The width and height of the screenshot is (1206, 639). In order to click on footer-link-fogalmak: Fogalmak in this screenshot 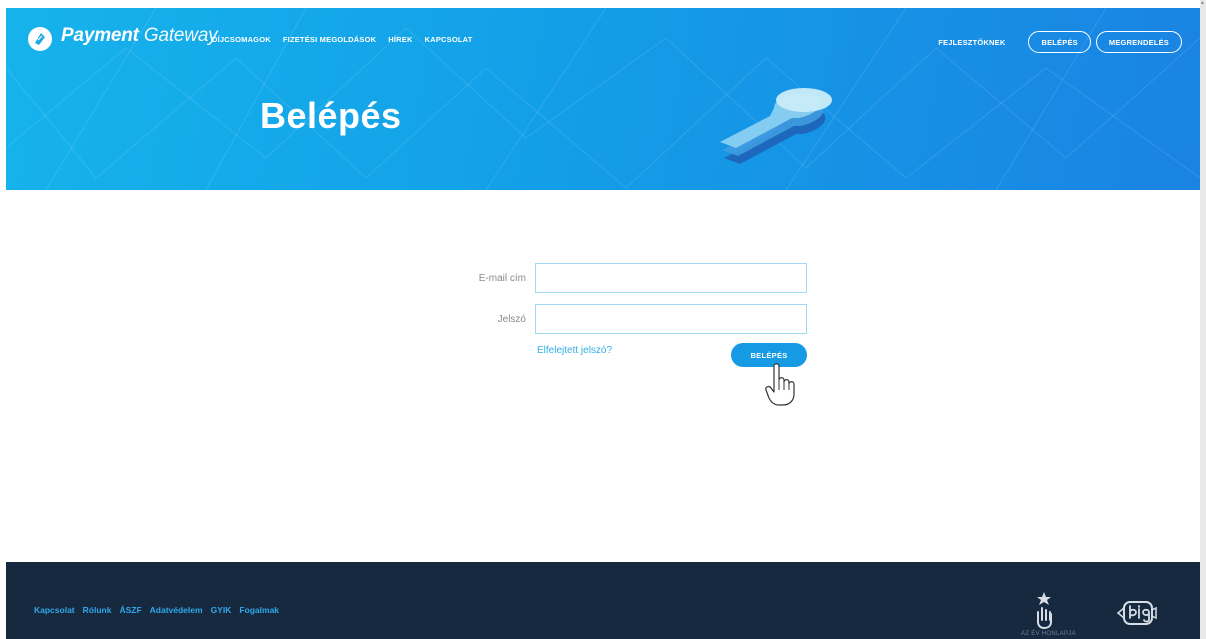, I will do `click(259, 610)`.